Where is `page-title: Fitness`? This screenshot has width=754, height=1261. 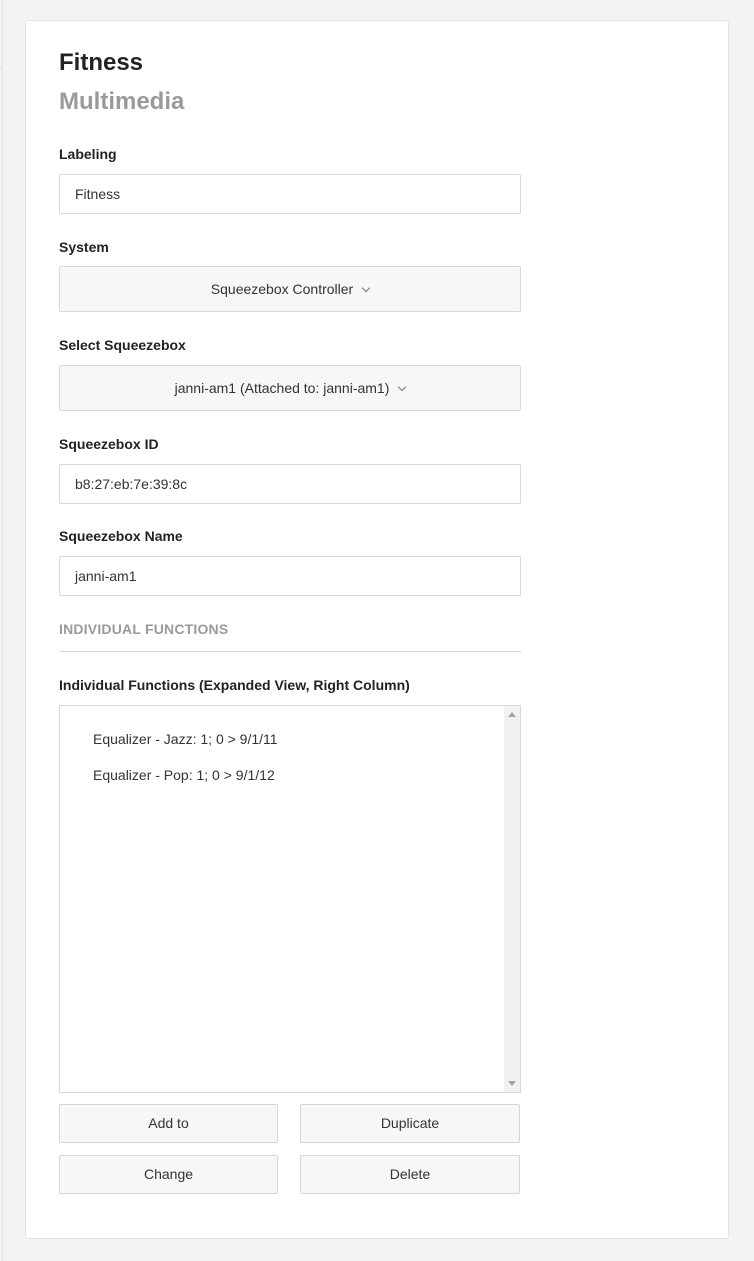 page-title: Fitness is located at coordinates (101, 62).